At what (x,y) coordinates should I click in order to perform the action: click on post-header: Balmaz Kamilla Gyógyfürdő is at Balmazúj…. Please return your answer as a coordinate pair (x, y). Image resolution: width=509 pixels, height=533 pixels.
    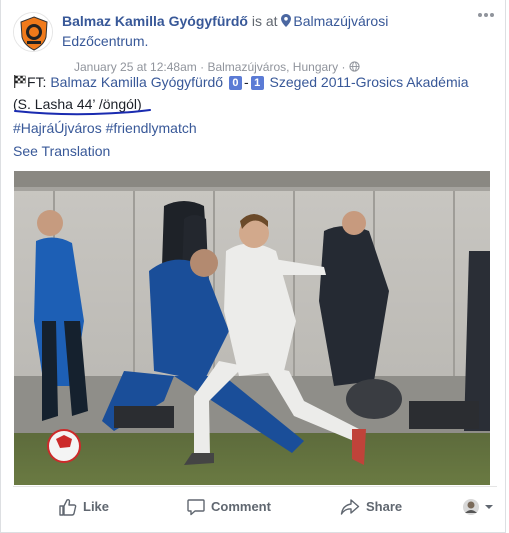
    Looking at the image, I should click on (255, 42).